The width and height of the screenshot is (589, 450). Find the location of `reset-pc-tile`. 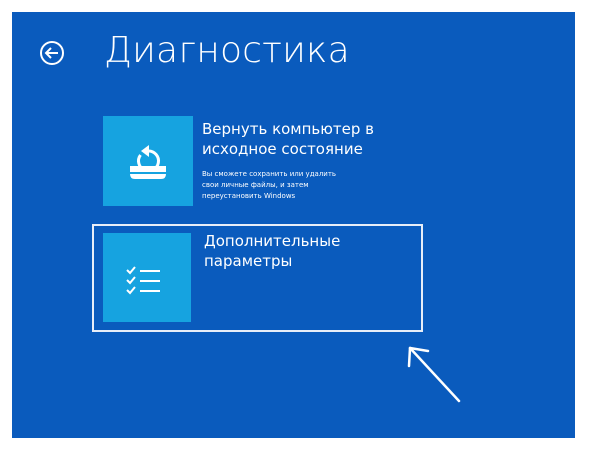

reset-pc-tile is located at coordinates (148, 161).